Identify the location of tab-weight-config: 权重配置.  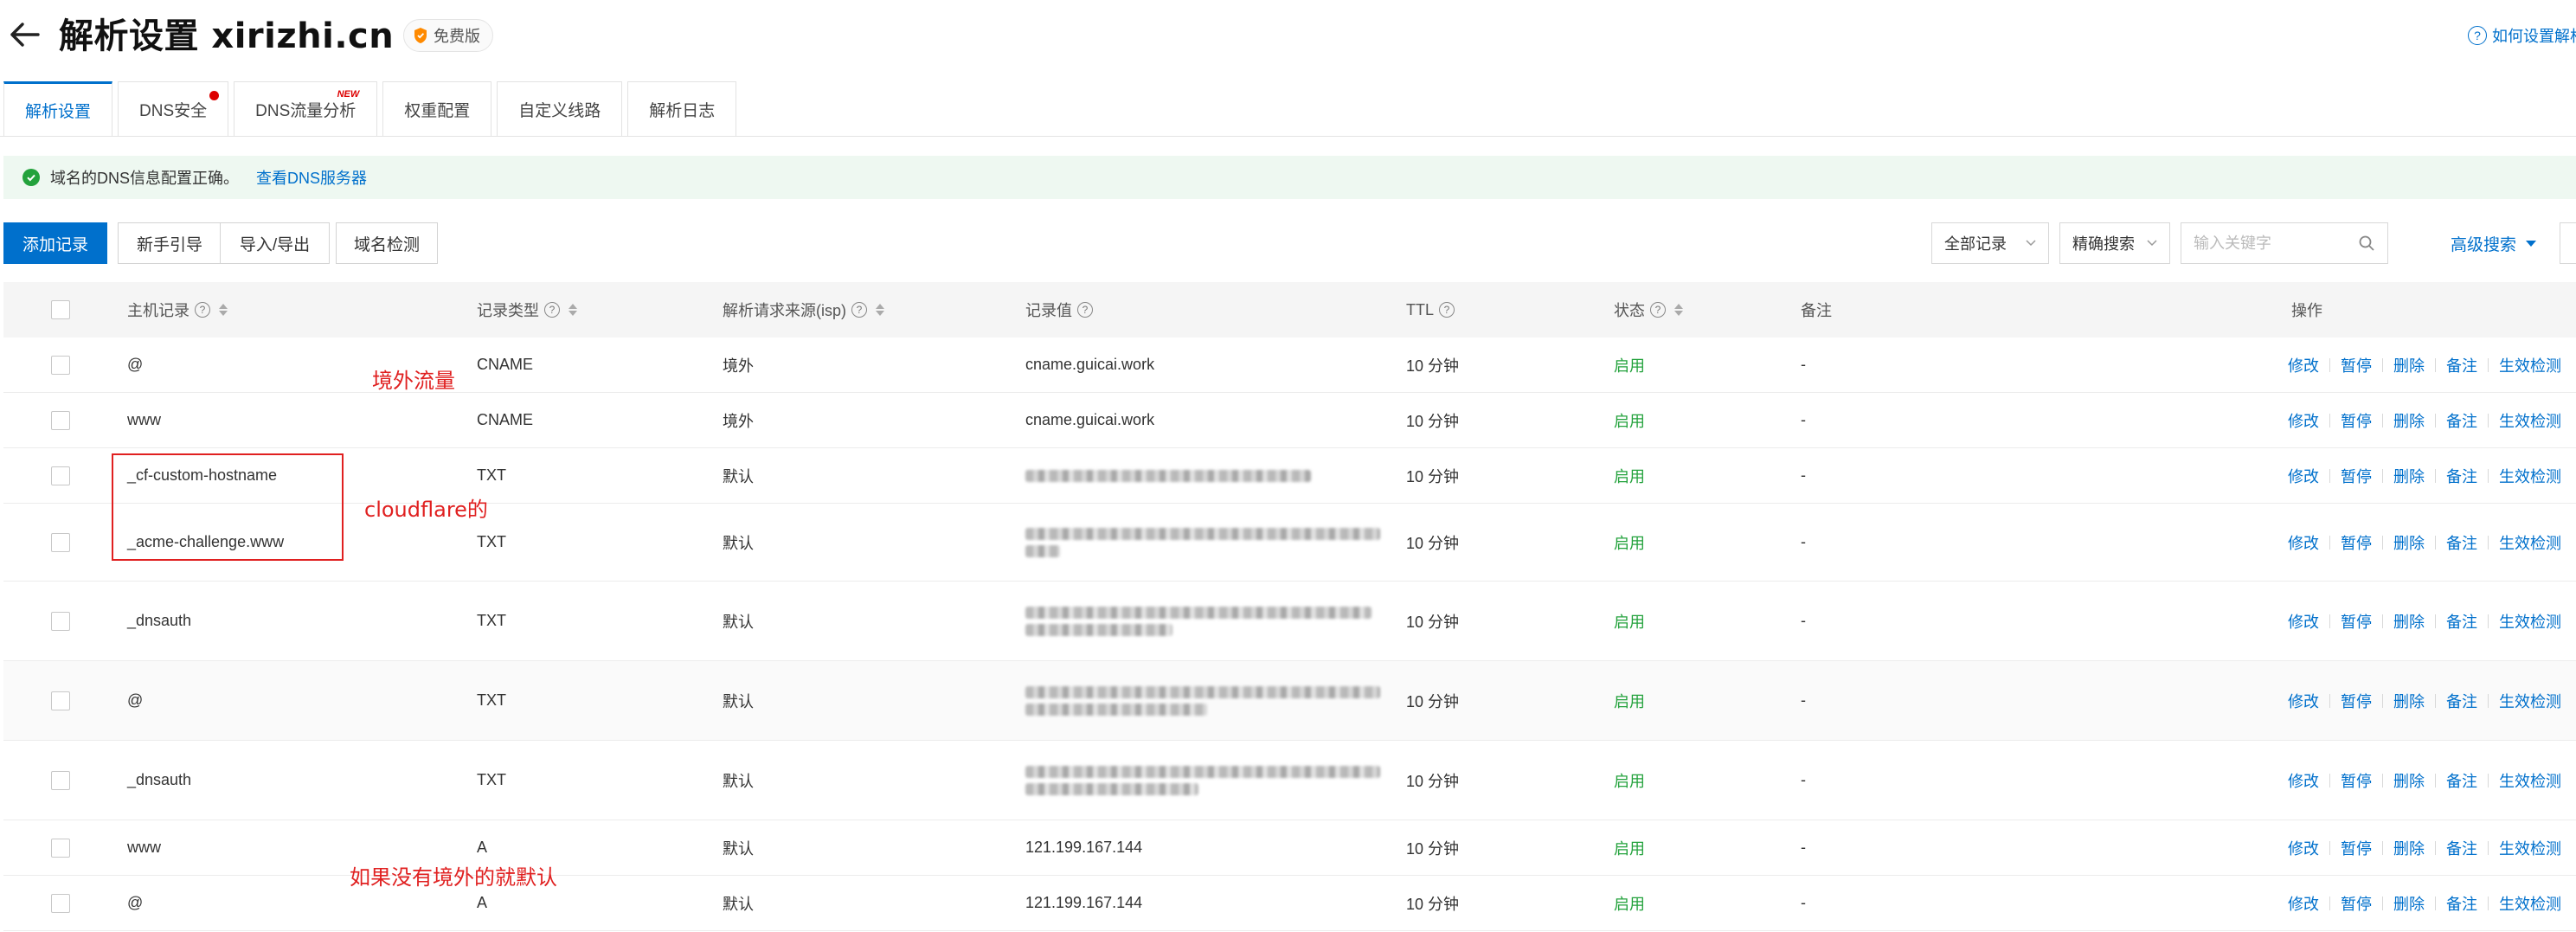
(437, 109).